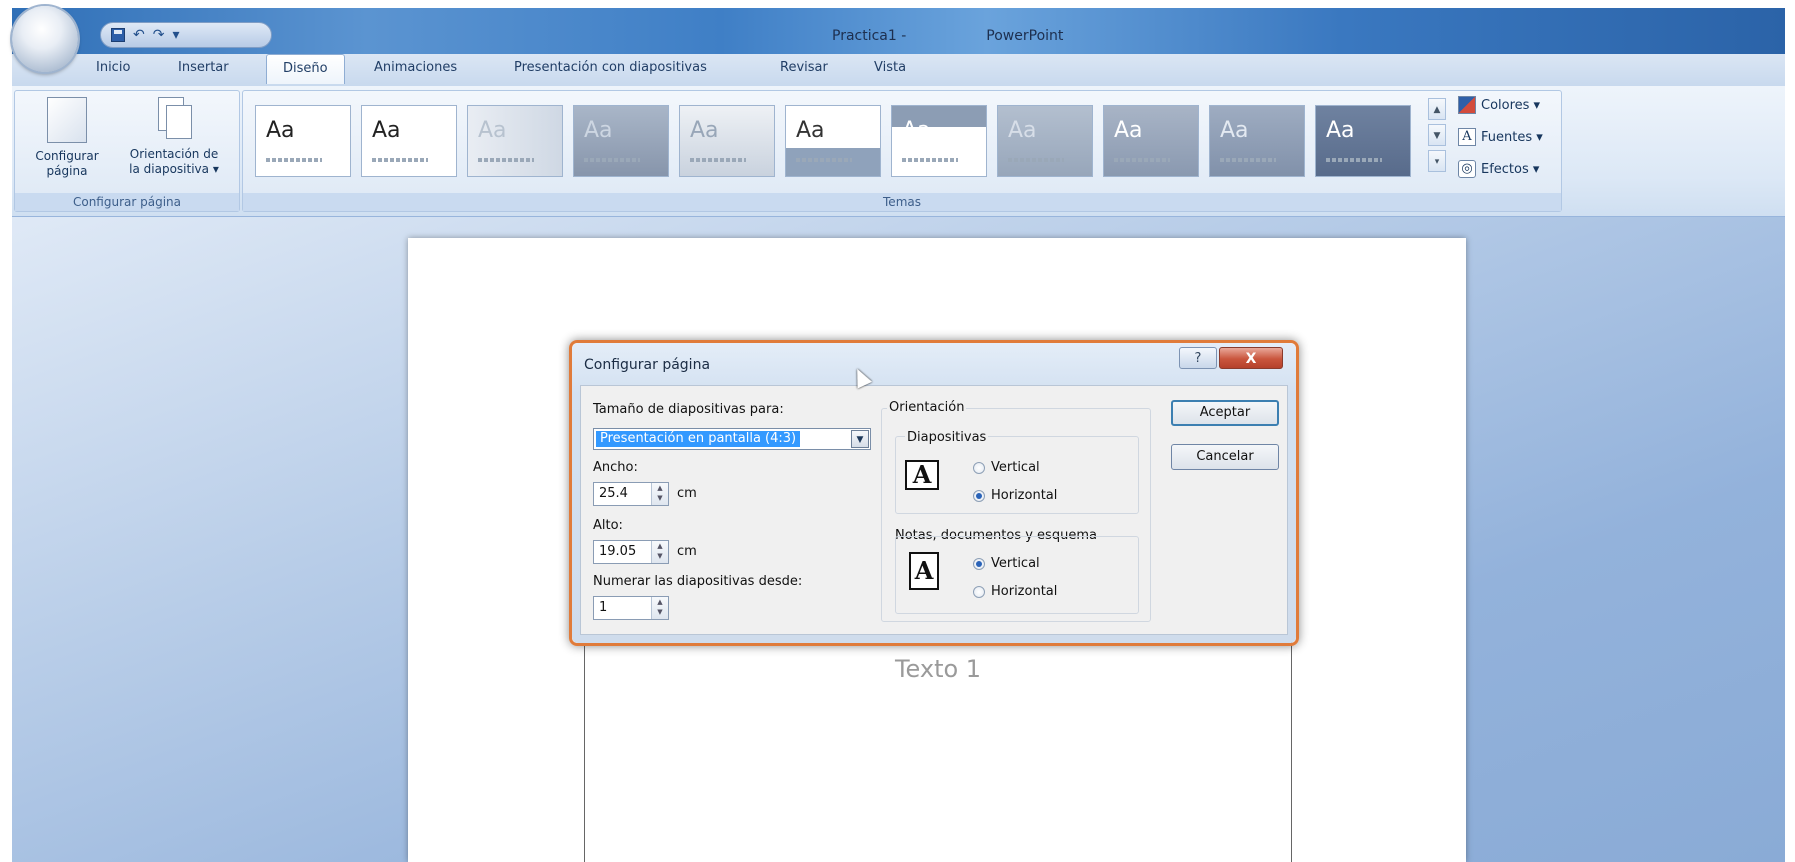 The height and width of the screenshot is (862, 1795). What do you see at coordinates (1024, 495) in the screenshot?
I see `slides-horizontal-label: Horizontal` at bounding box center [1024, 495].